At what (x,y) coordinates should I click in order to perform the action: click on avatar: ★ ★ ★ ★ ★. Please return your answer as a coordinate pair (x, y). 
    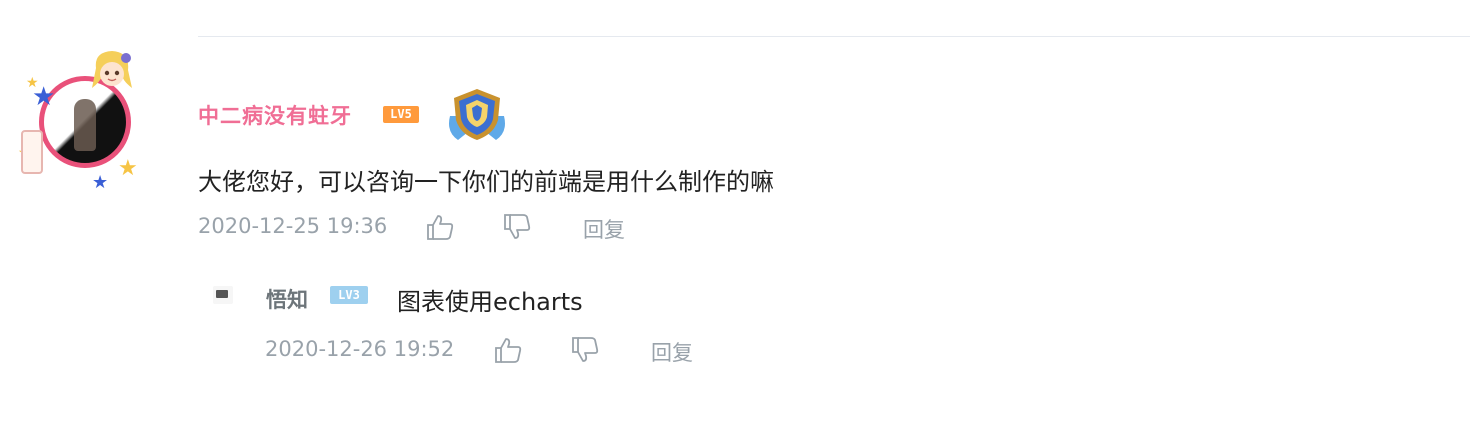
    Looking at the image, I should click on (79, 120).